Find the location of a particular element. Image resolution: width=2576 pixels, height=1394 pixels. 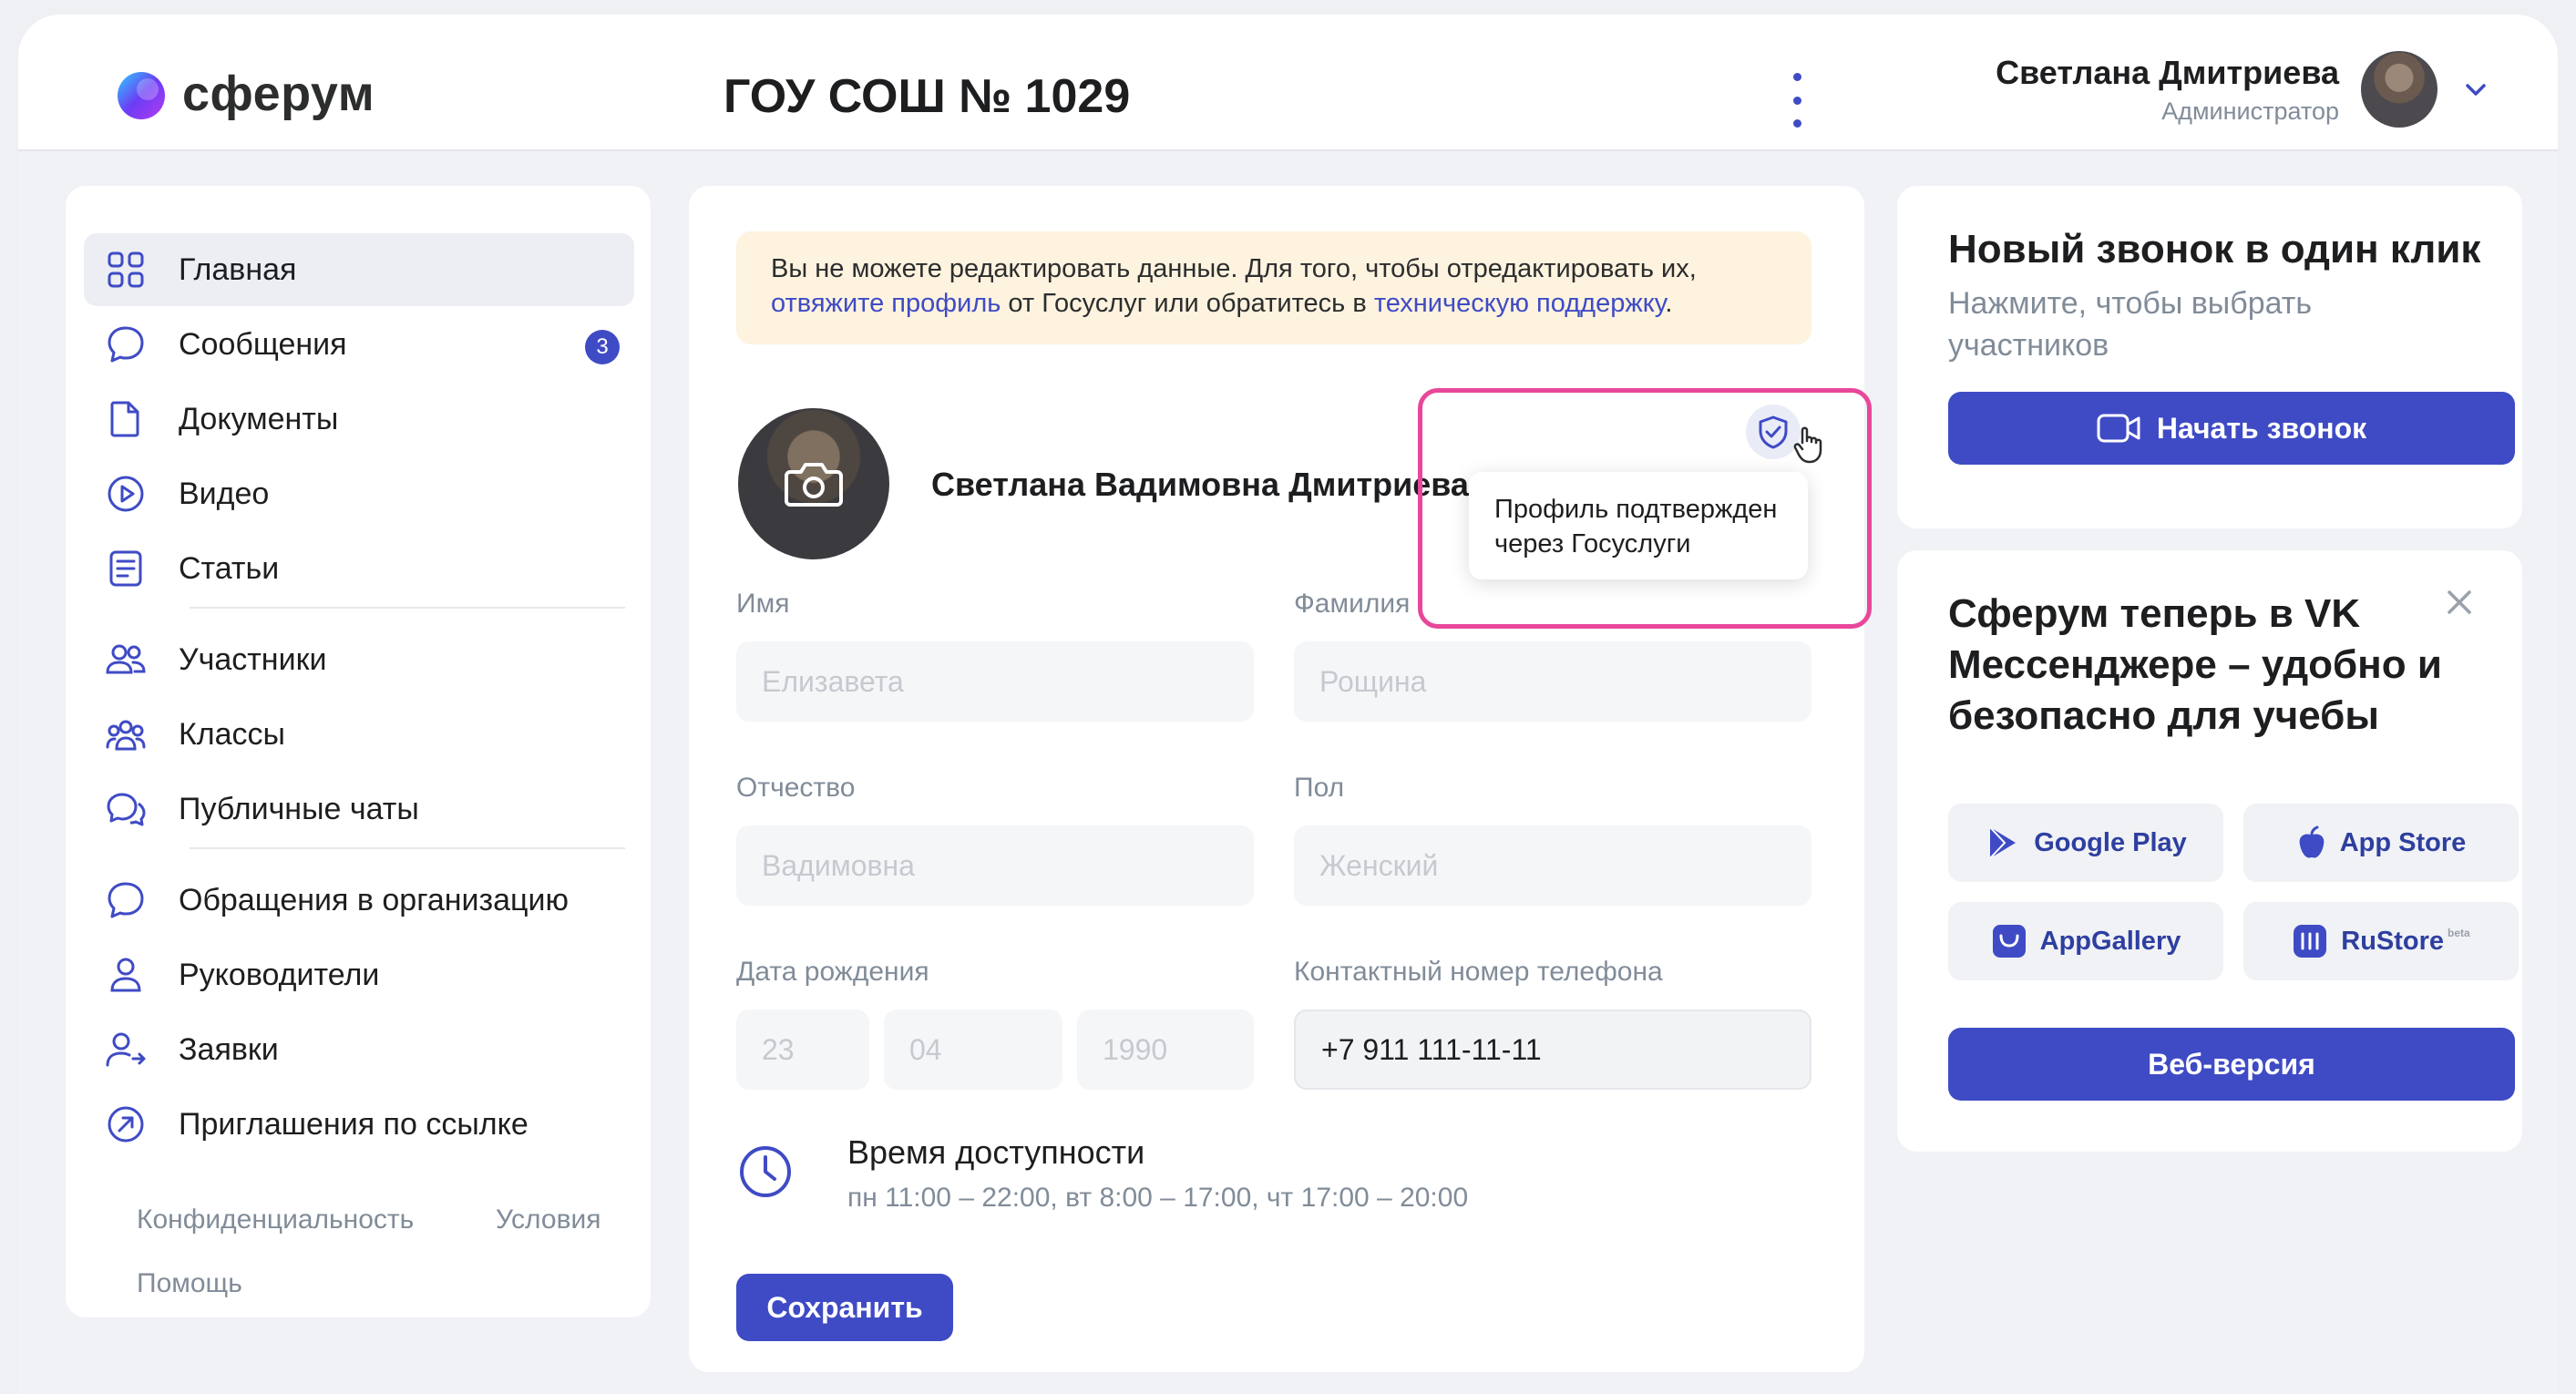

google-play-label: Google Play is located at coordinates (2110, 842).